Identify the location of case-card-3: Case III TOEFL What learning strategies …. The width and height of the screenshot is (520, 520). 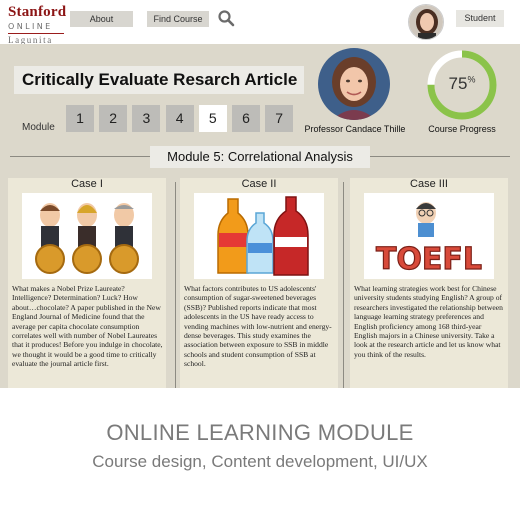
(429, 283).